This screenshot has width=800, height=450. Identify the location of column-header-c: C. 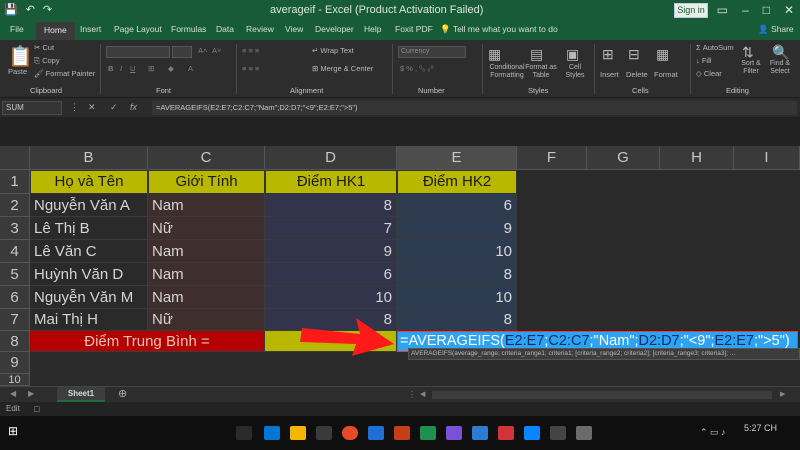
(206, 158).